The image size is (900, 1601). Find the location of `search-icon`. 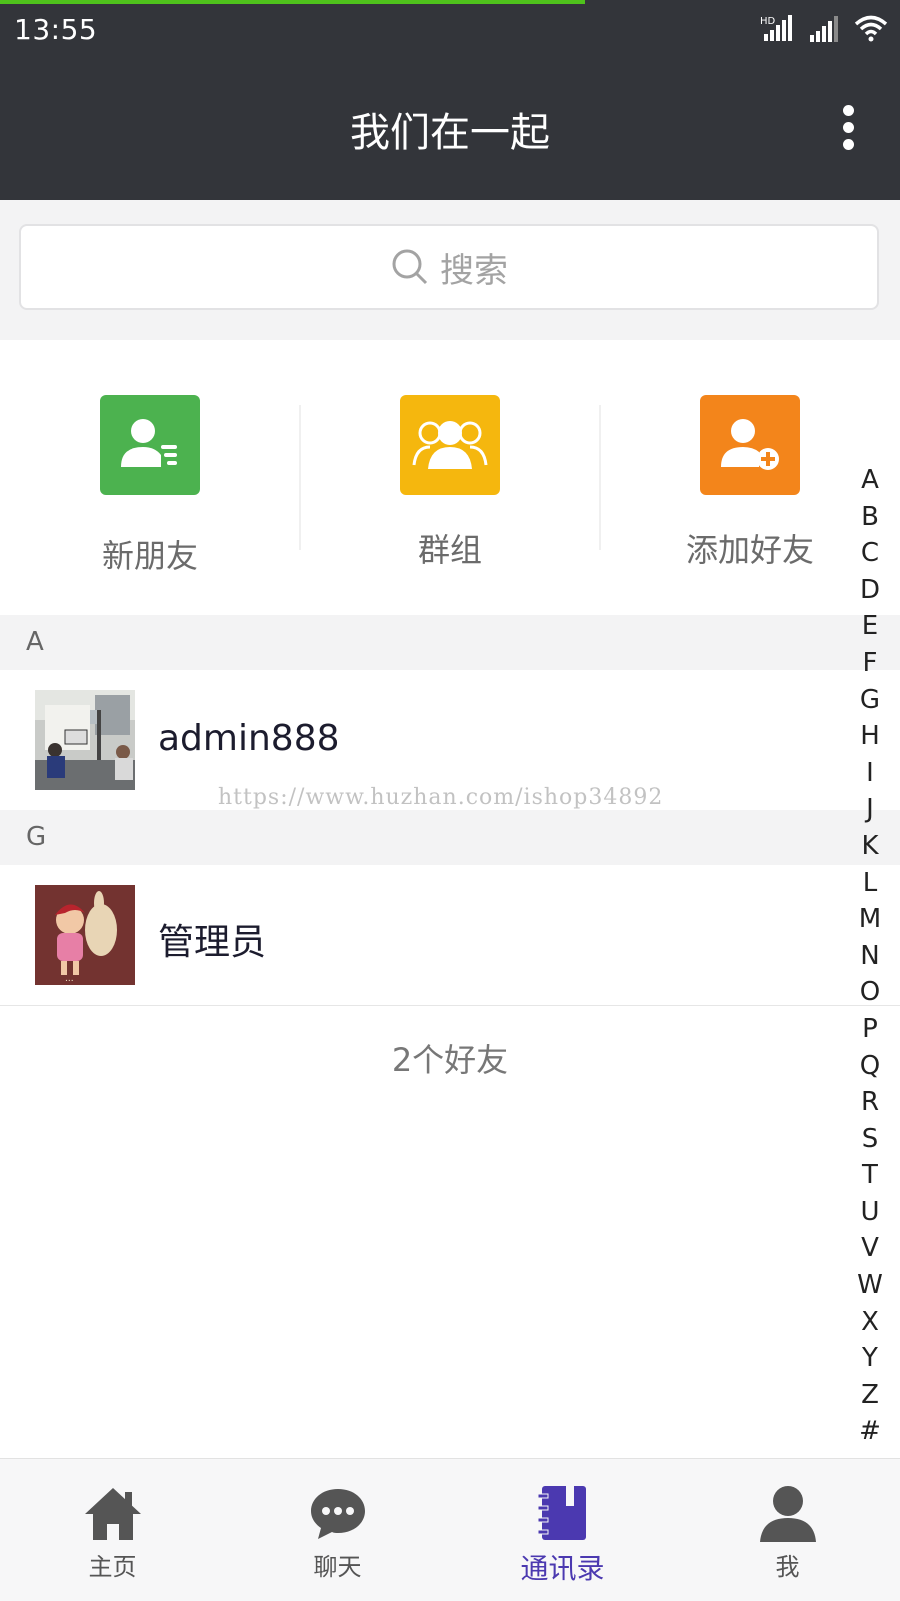

search-icon is located at coordinates (410, 267).